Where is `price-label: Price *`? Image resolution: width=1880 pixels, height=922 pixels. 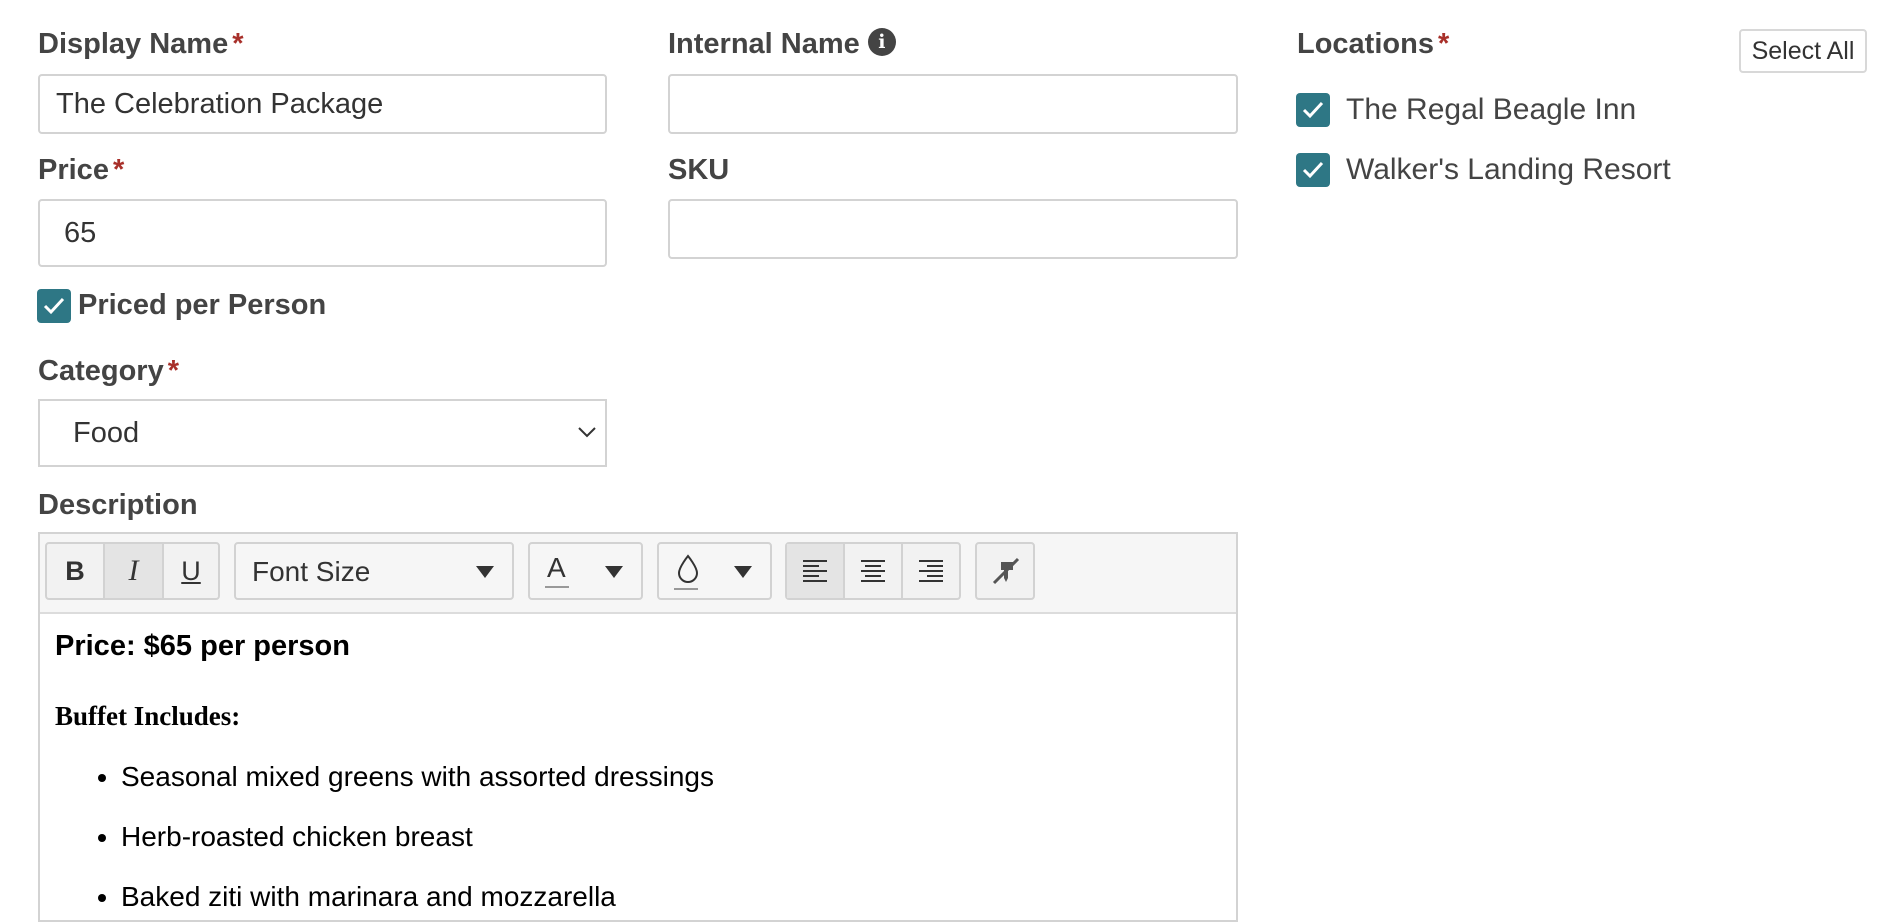
price-label: Price * is located at coordinates (81, 170).